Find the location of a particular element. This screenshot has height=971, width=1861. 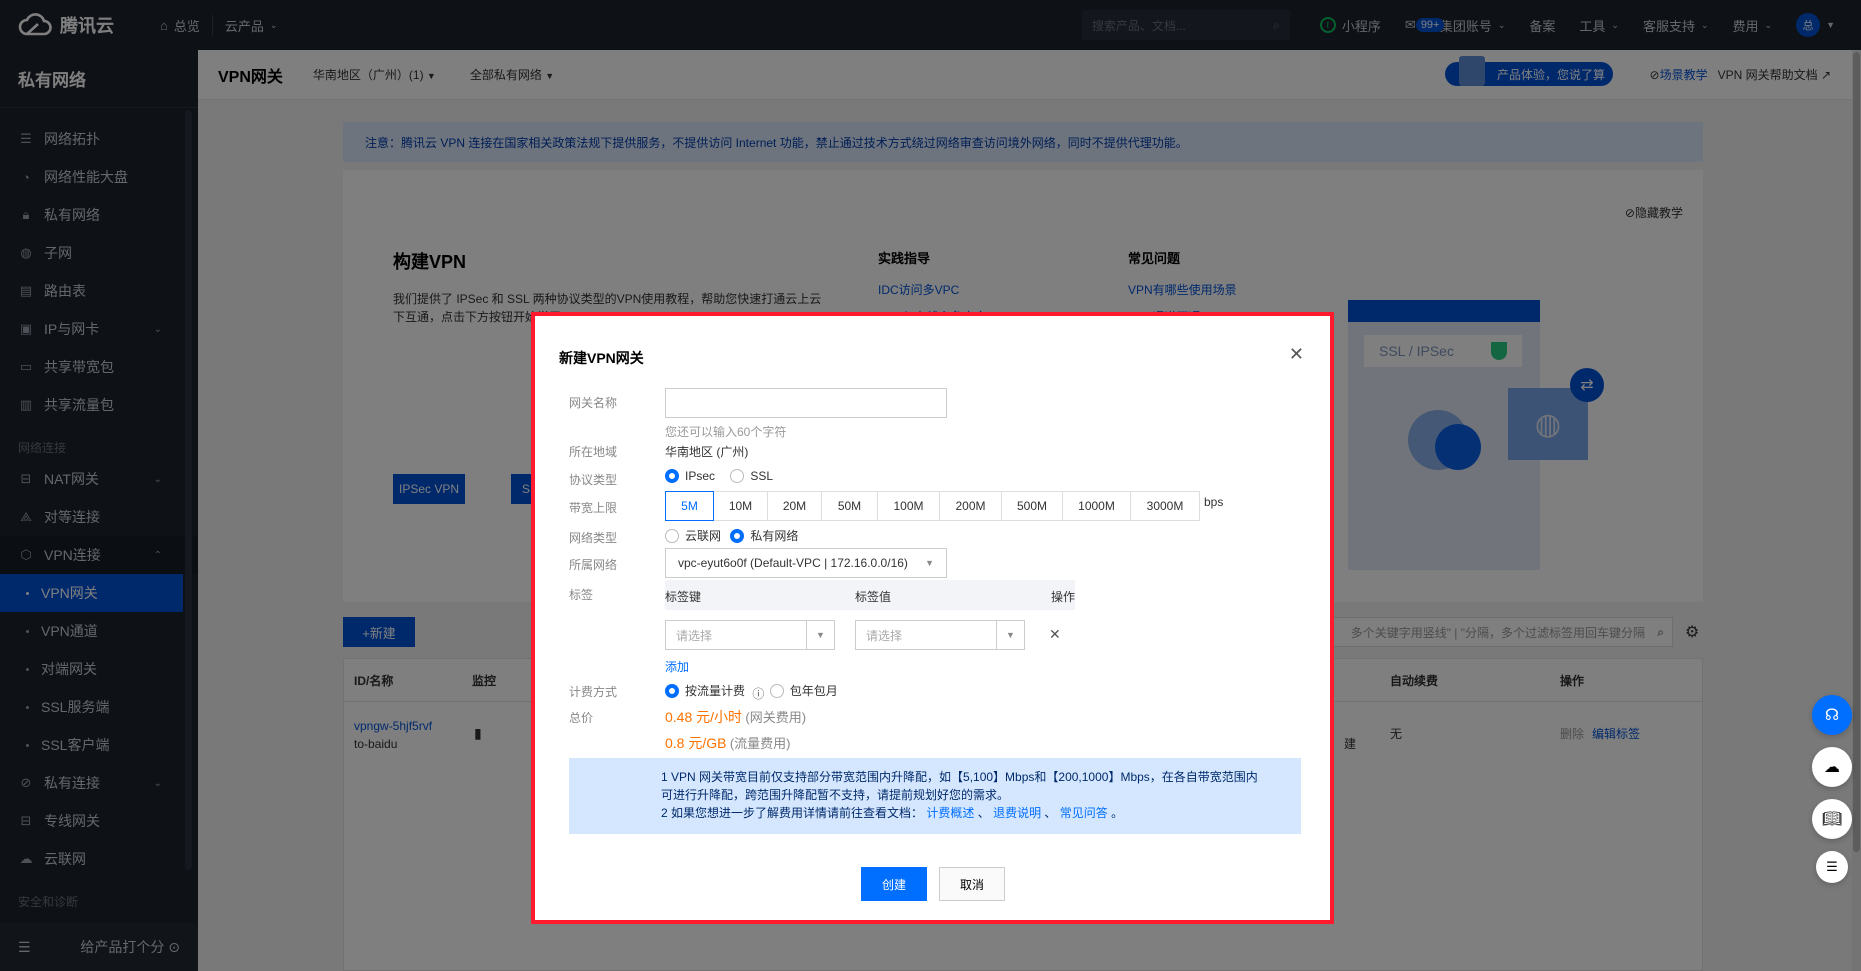

dialog-title: 新建VPN网关 is located at coordinates (601, 358).